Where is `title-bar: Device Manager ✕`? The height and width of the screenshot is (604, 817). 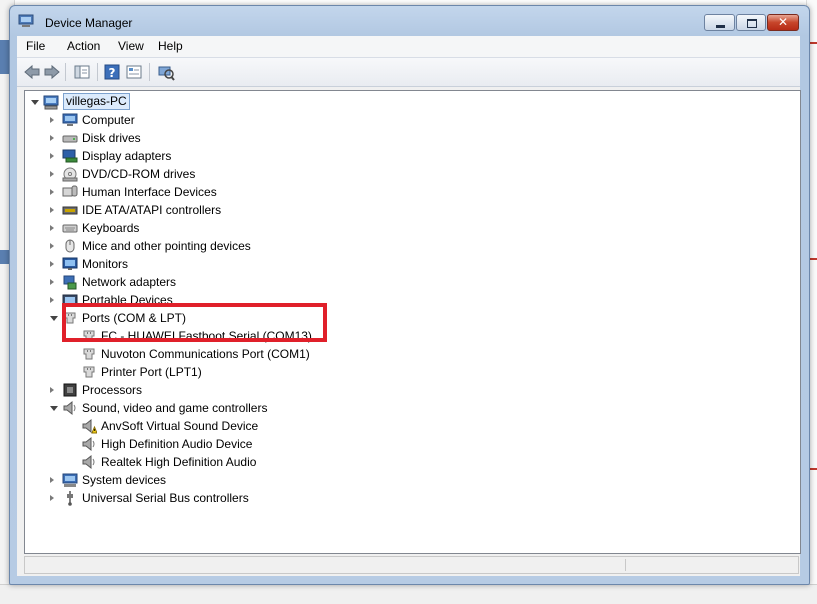 title-bar: Device Manager ✕ is located at coordinates (409, 21).